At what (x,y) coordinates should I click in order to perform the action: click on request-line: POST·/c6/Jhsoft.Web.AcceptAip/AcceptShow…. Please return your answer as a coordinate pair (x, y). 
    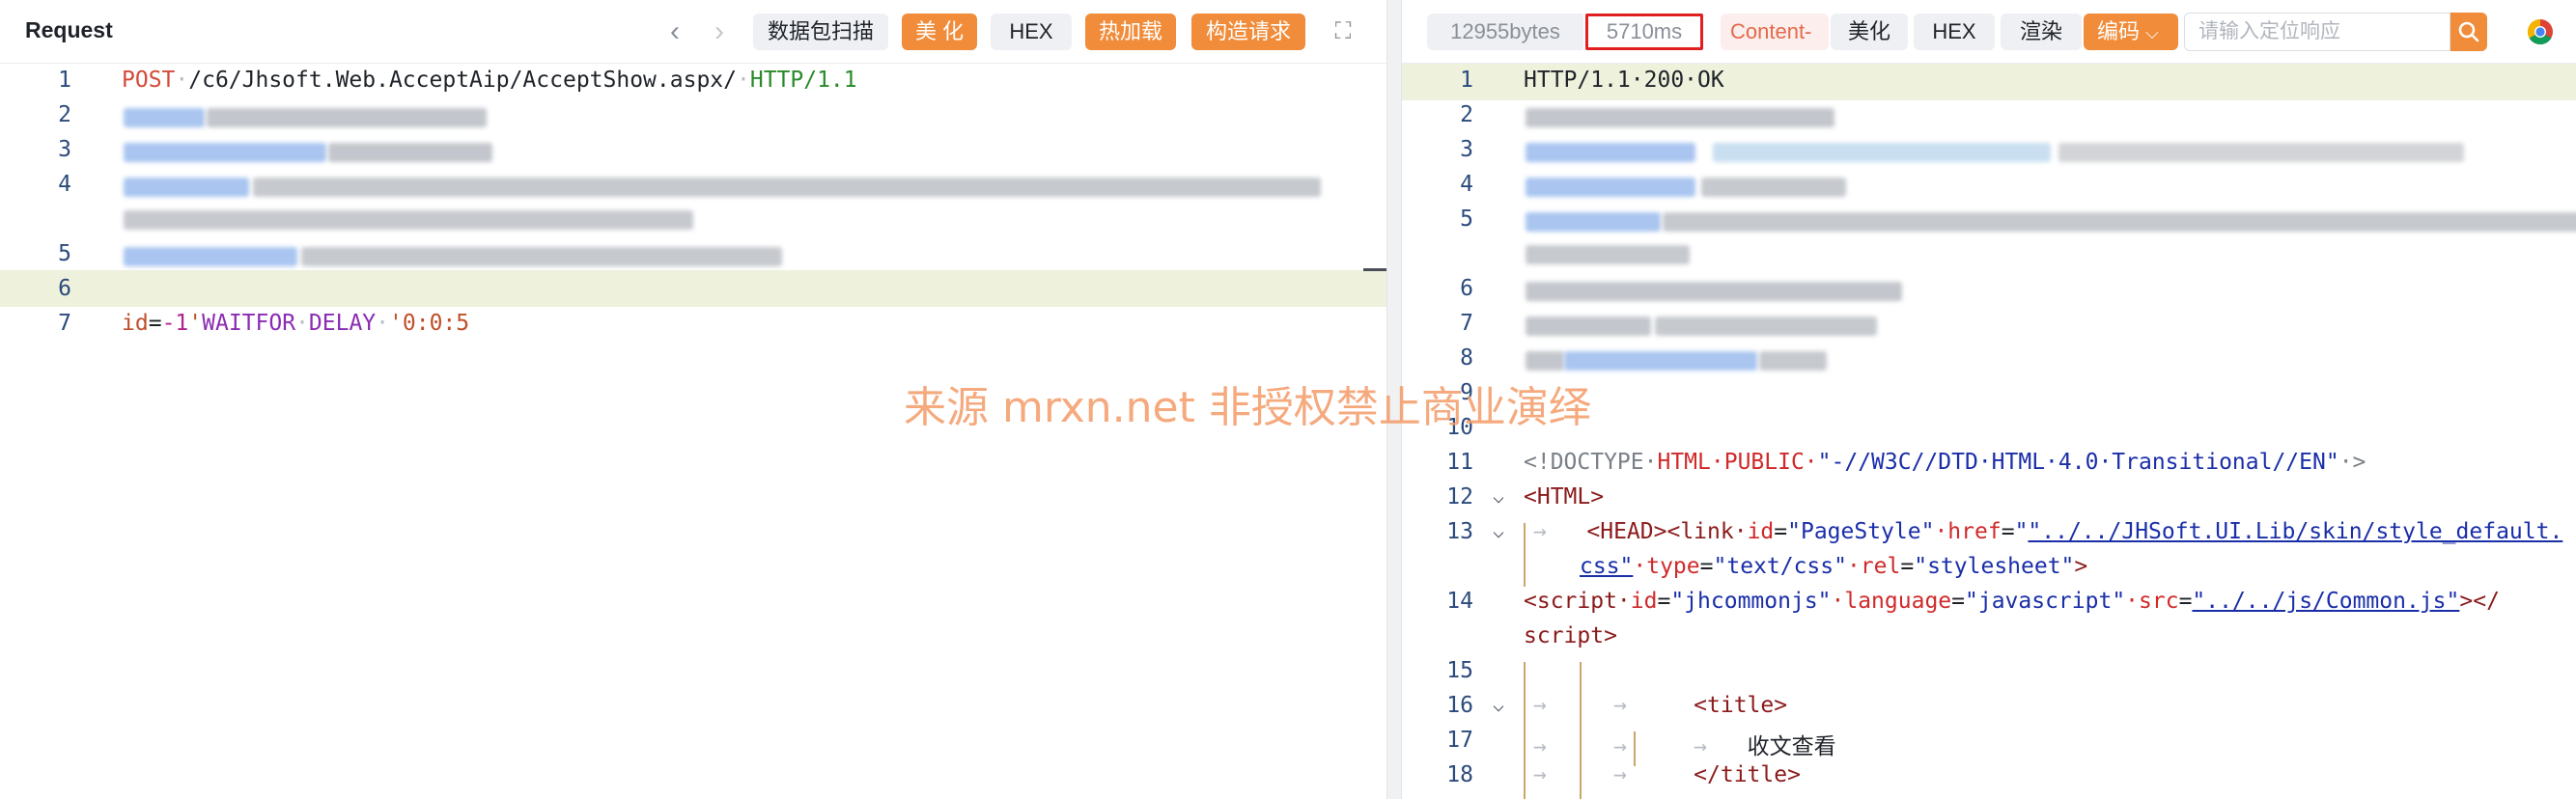
    Looking at the image, I should click on (490, 80).